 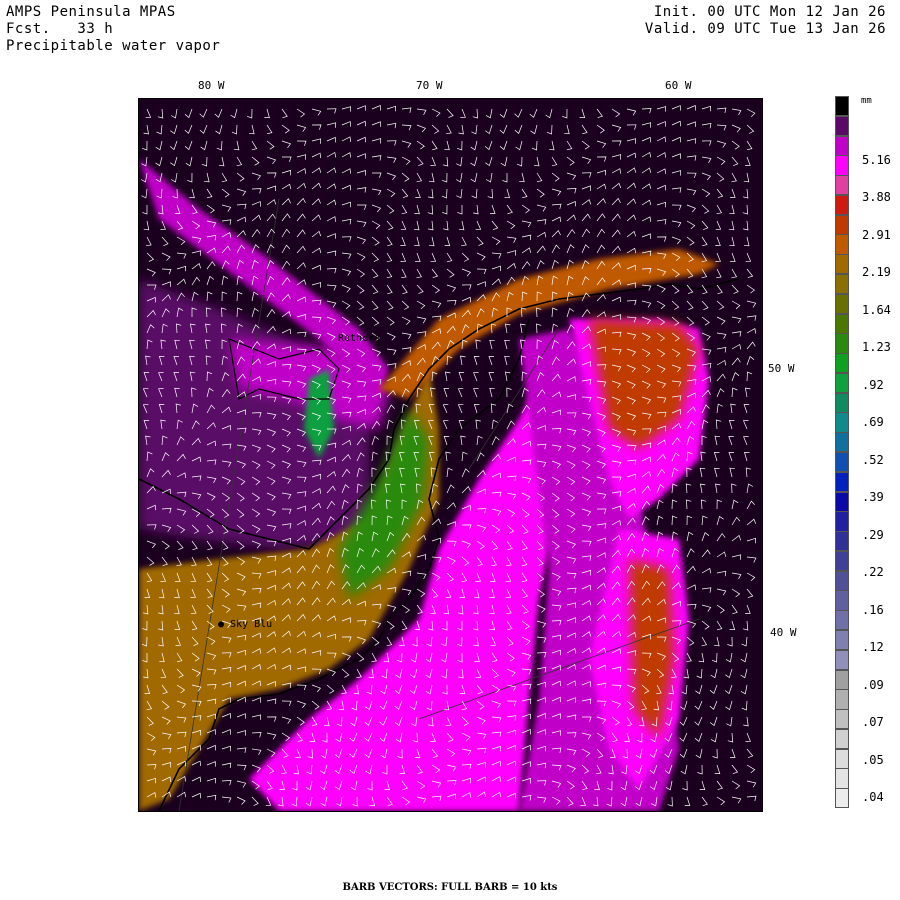 I want to click on legend-unit: mm, so click(x=866, y=101).